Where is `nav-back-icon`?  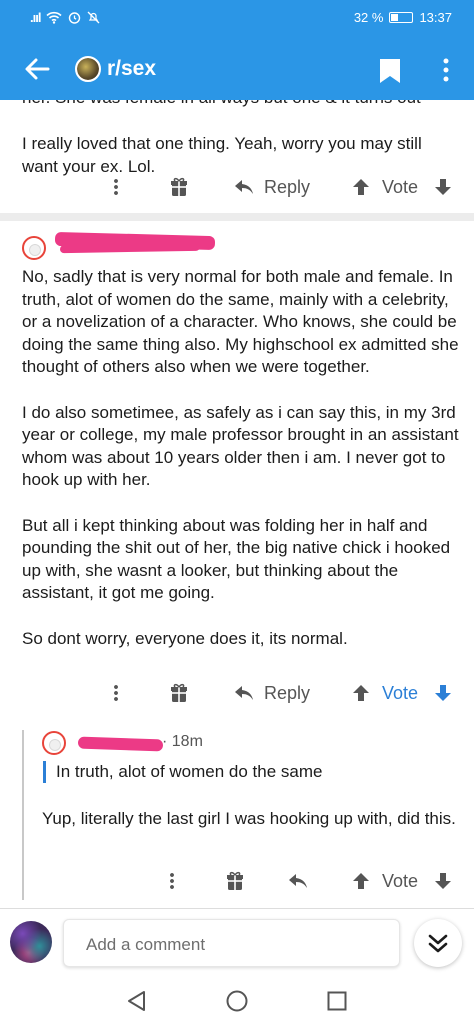
nav-back-icon is located at coordinates (136, 1001).